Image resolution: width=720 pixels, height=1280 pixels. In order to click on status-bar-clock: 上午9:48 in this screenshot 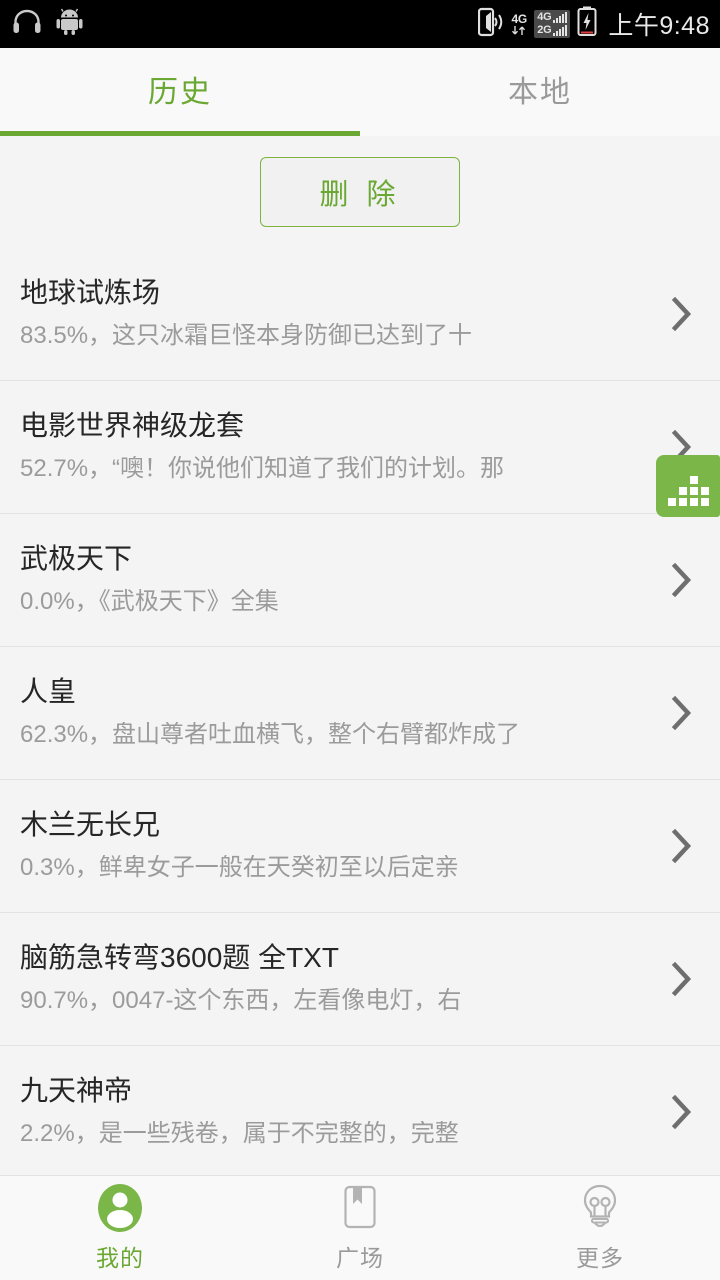, I will do `click(659, 26)`.